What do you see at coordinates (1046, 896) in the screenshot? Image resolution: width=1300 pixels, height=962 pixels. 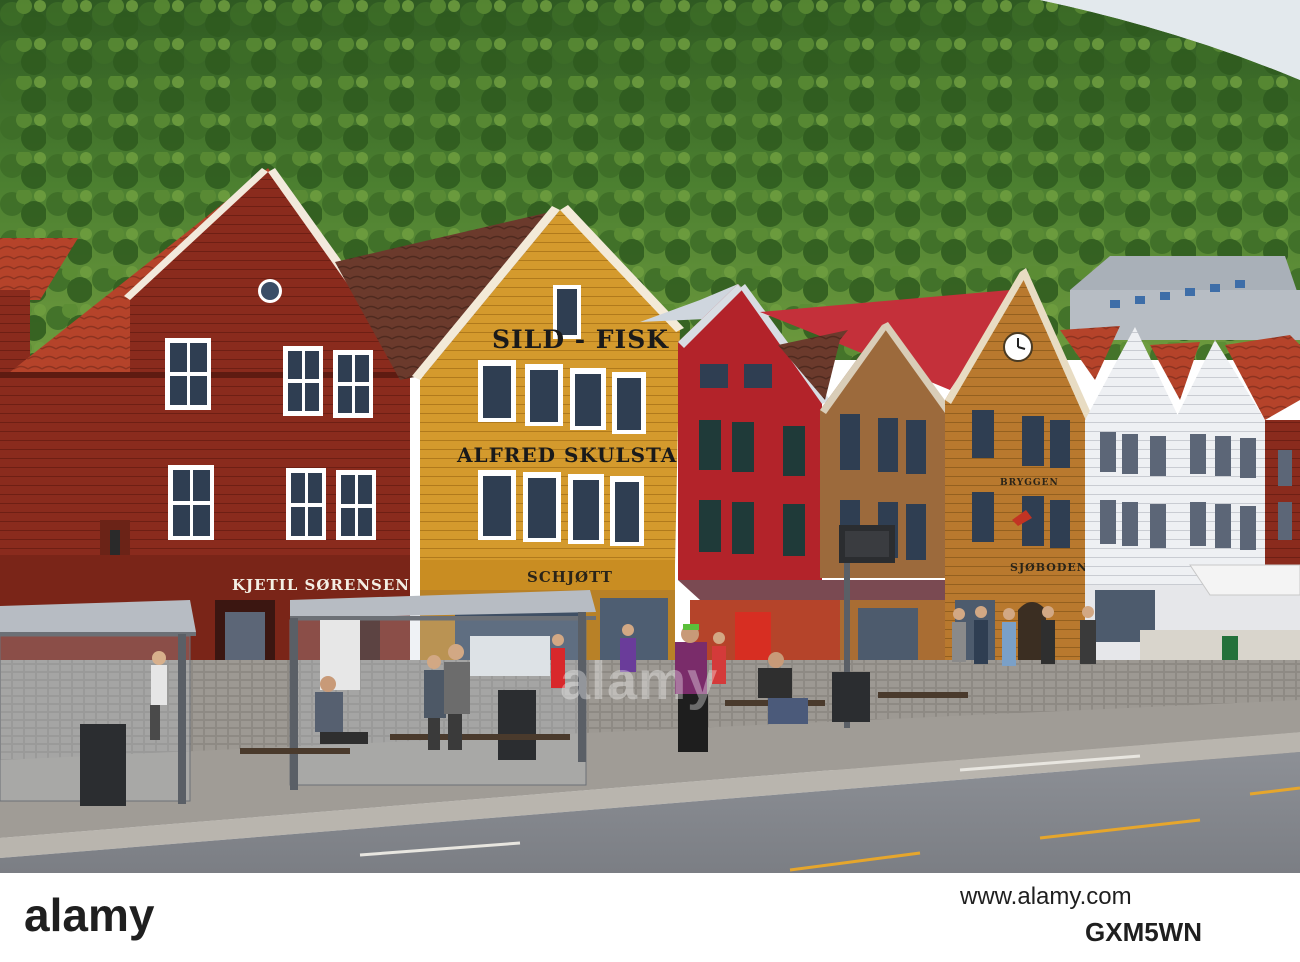 I see `watermark-url: www.alamy.com` at bounding box center [1046, 896].